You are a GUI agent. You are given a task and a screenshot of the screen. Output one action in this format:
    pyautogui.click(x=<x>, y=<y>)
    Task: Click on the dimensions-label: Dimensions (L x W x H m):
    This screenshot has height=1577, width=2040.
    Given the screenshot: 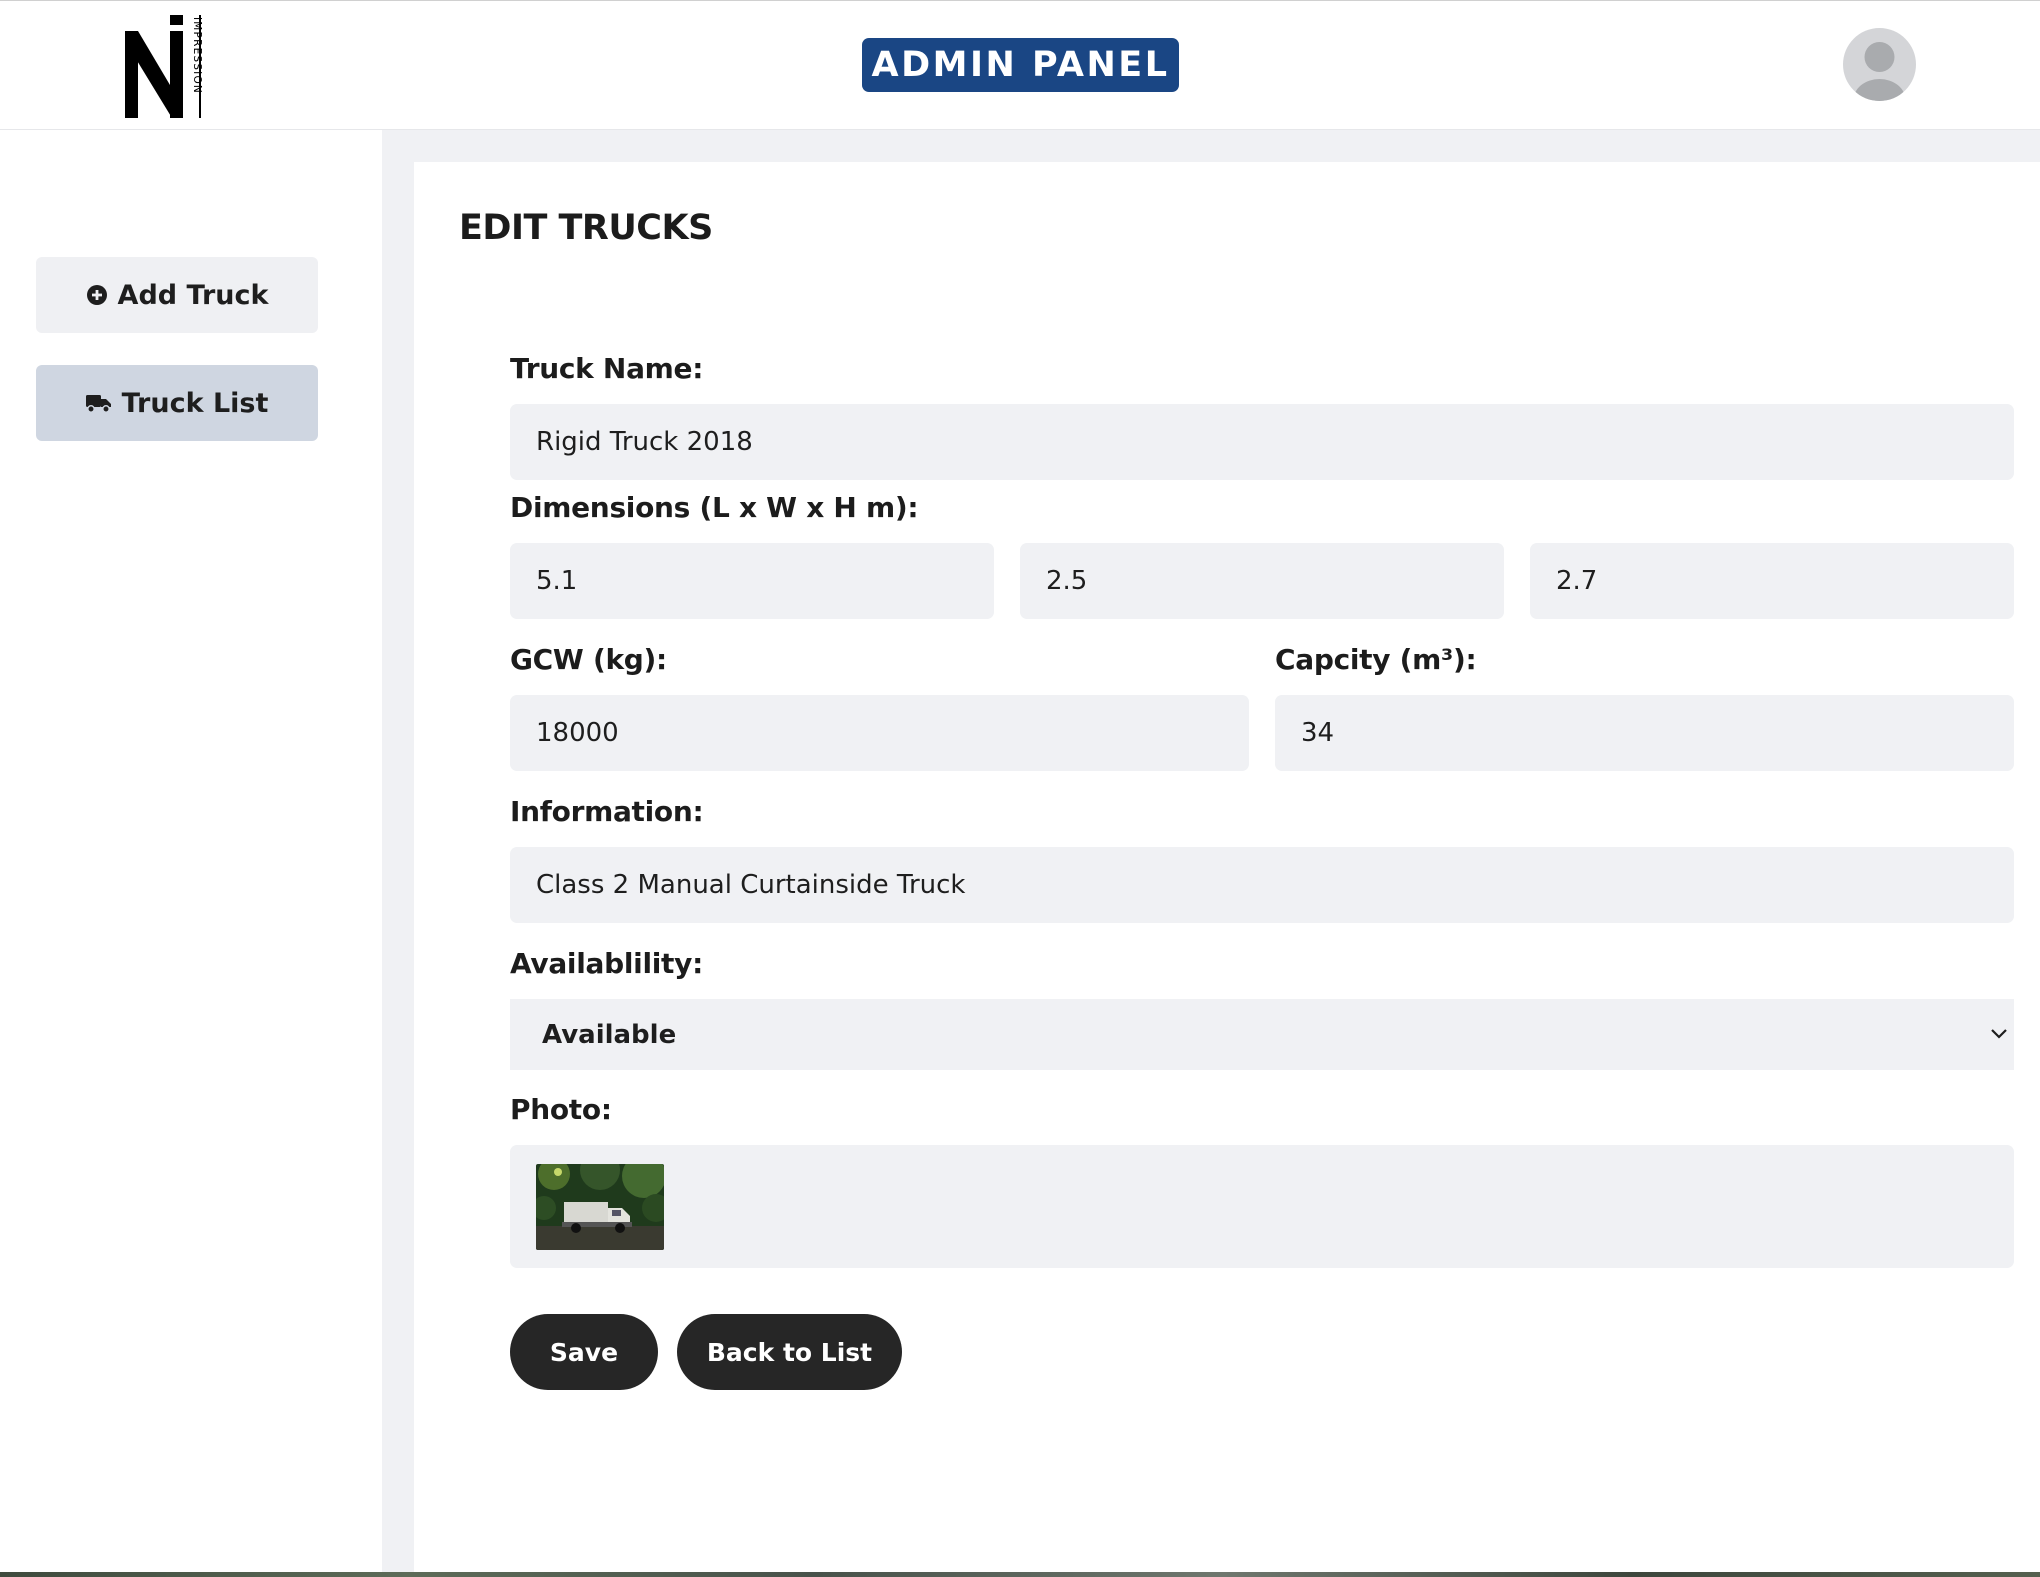 What is the action you would take?
    pyautogui.click(x=714, y=507)
    